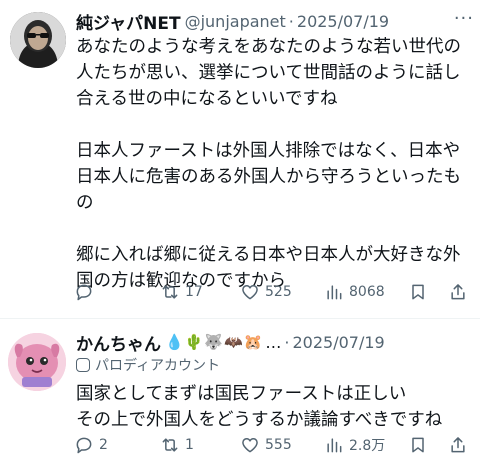 The width and height of the screenshot is (480, 468). I want to click on parody-label-text: パロディアカウント, so click(158, 366).